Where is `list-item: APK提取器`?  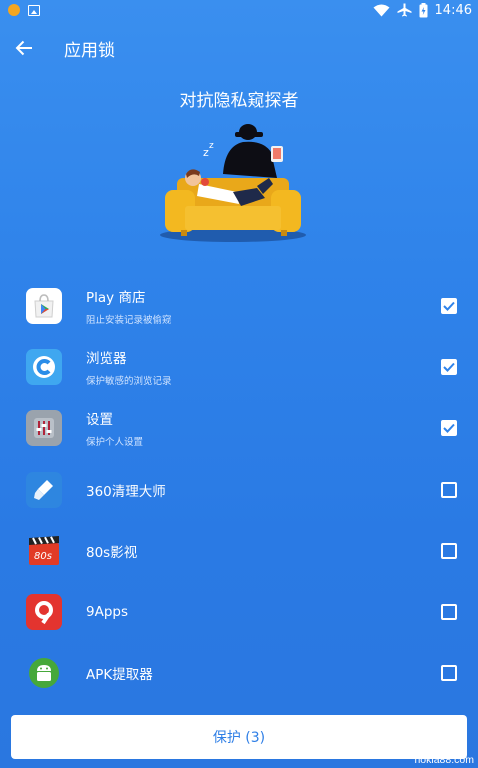 list-item: APK提取器 is located at coordinates (239, 673).